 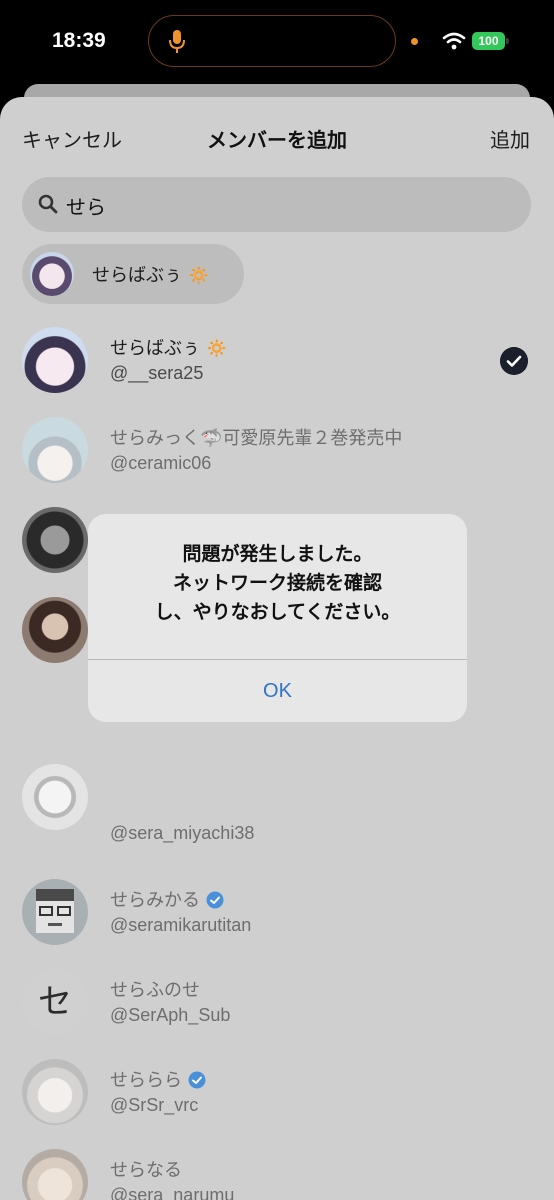 I want to click on battery-tip, so click(x=507, y=41).